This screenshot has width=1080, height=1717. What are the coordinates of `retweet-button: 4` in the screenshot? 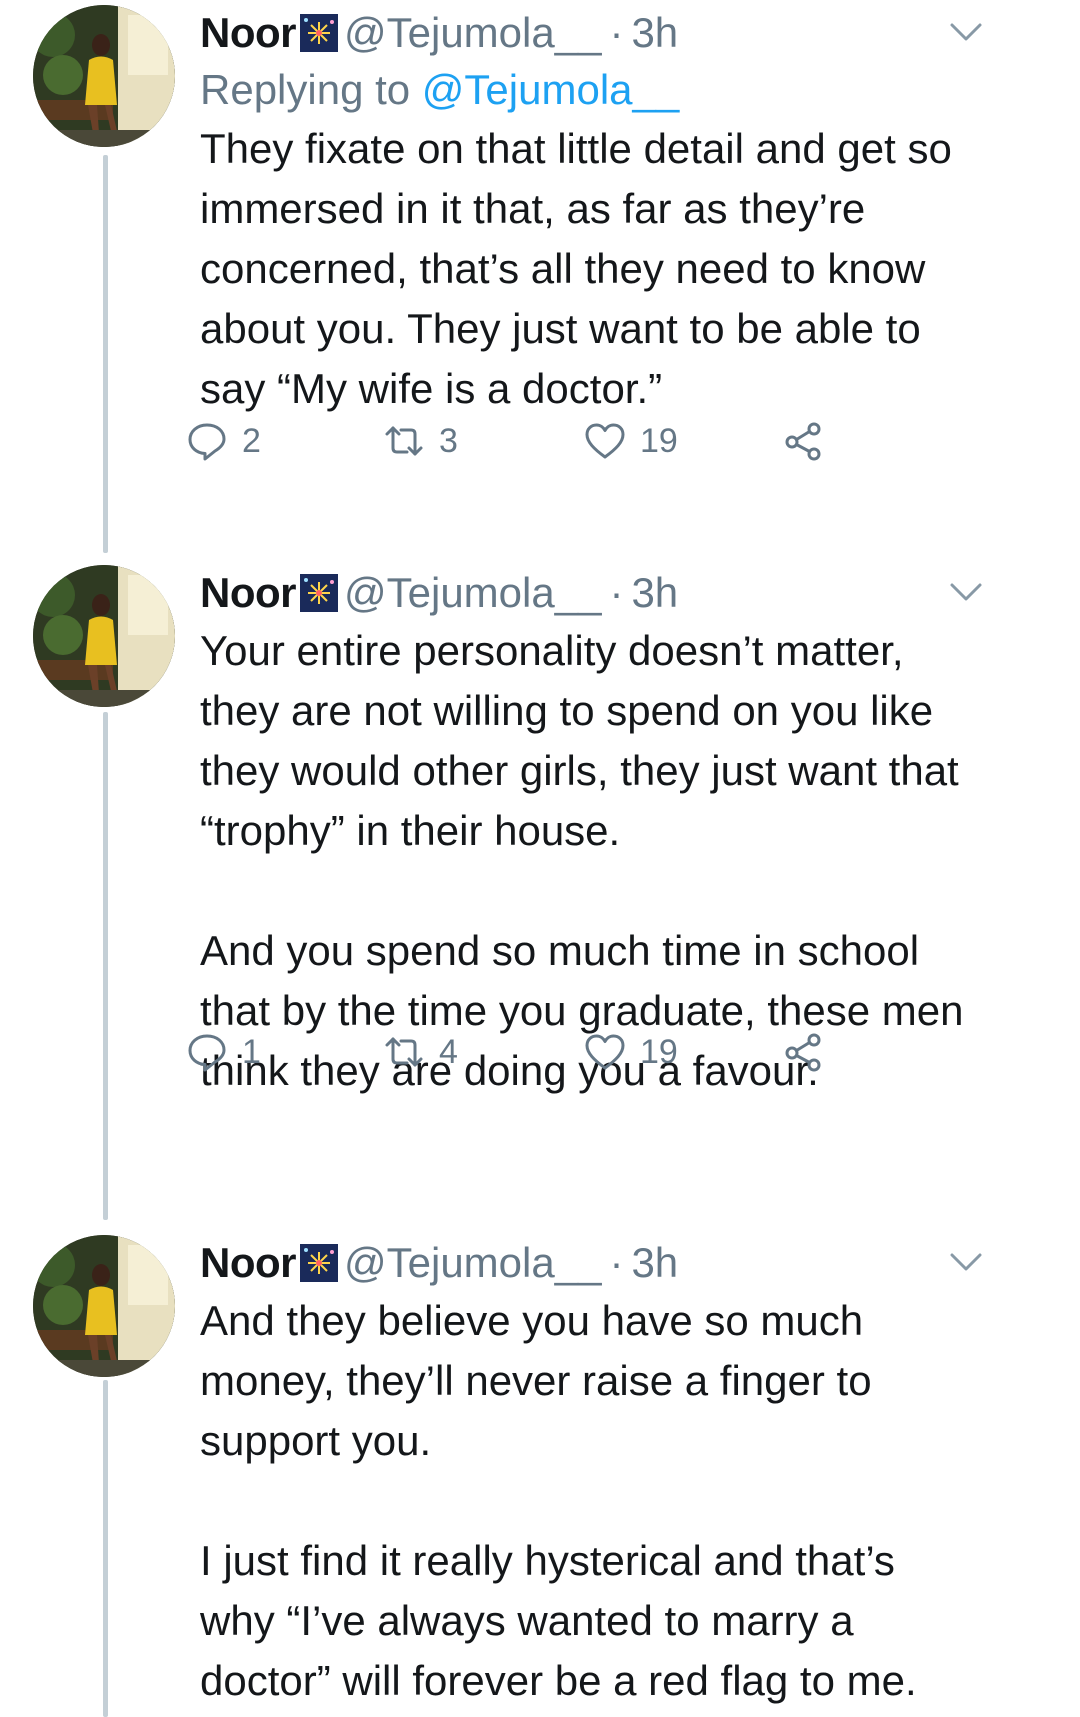 It's located at (420, 1052).